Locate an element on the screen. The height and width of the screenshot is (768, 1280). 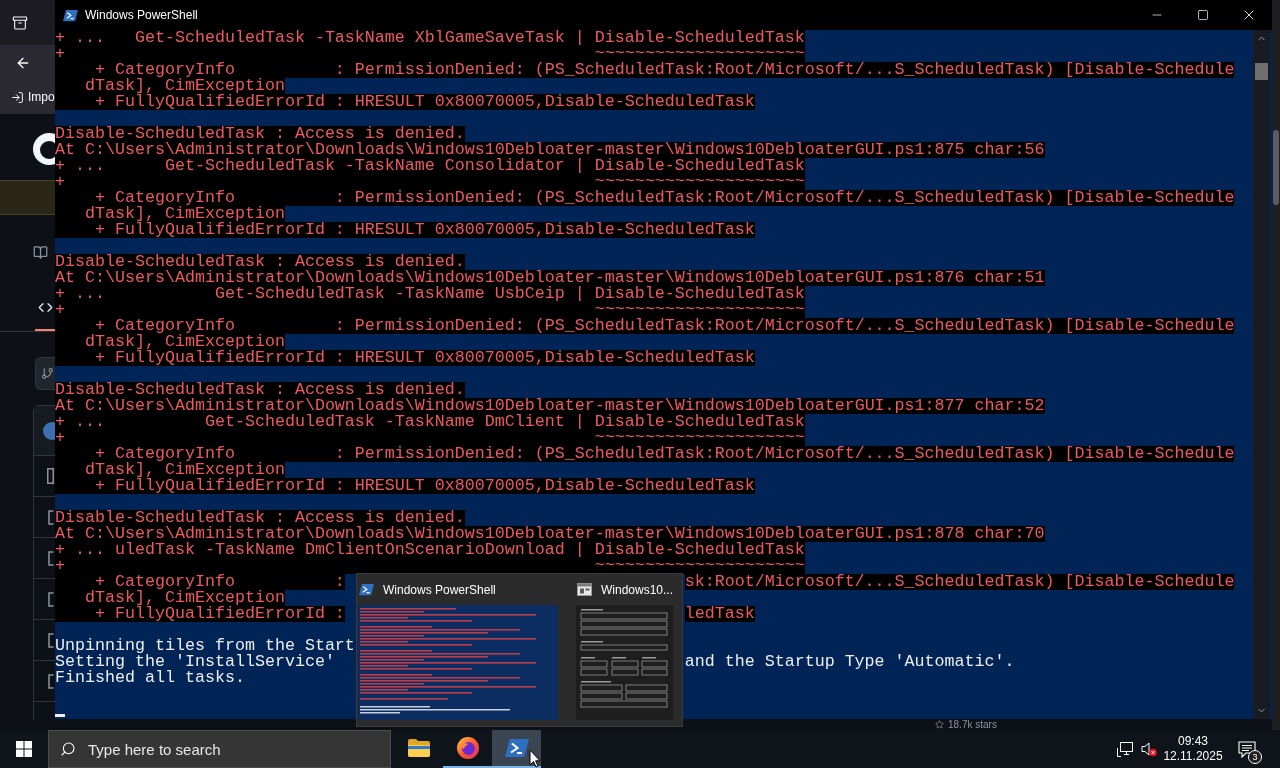
branch-button is located at coordinates (45, 373).